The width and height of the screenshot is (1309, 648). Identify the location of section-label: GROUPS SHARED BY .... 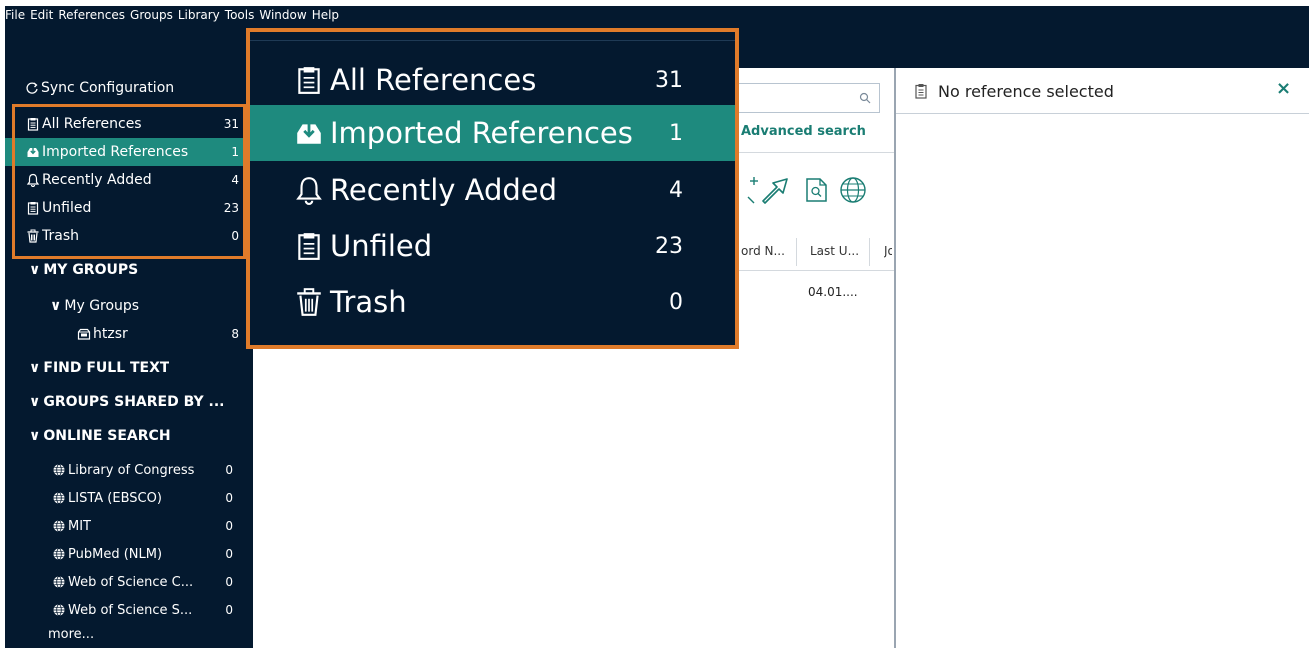
(134, 402).